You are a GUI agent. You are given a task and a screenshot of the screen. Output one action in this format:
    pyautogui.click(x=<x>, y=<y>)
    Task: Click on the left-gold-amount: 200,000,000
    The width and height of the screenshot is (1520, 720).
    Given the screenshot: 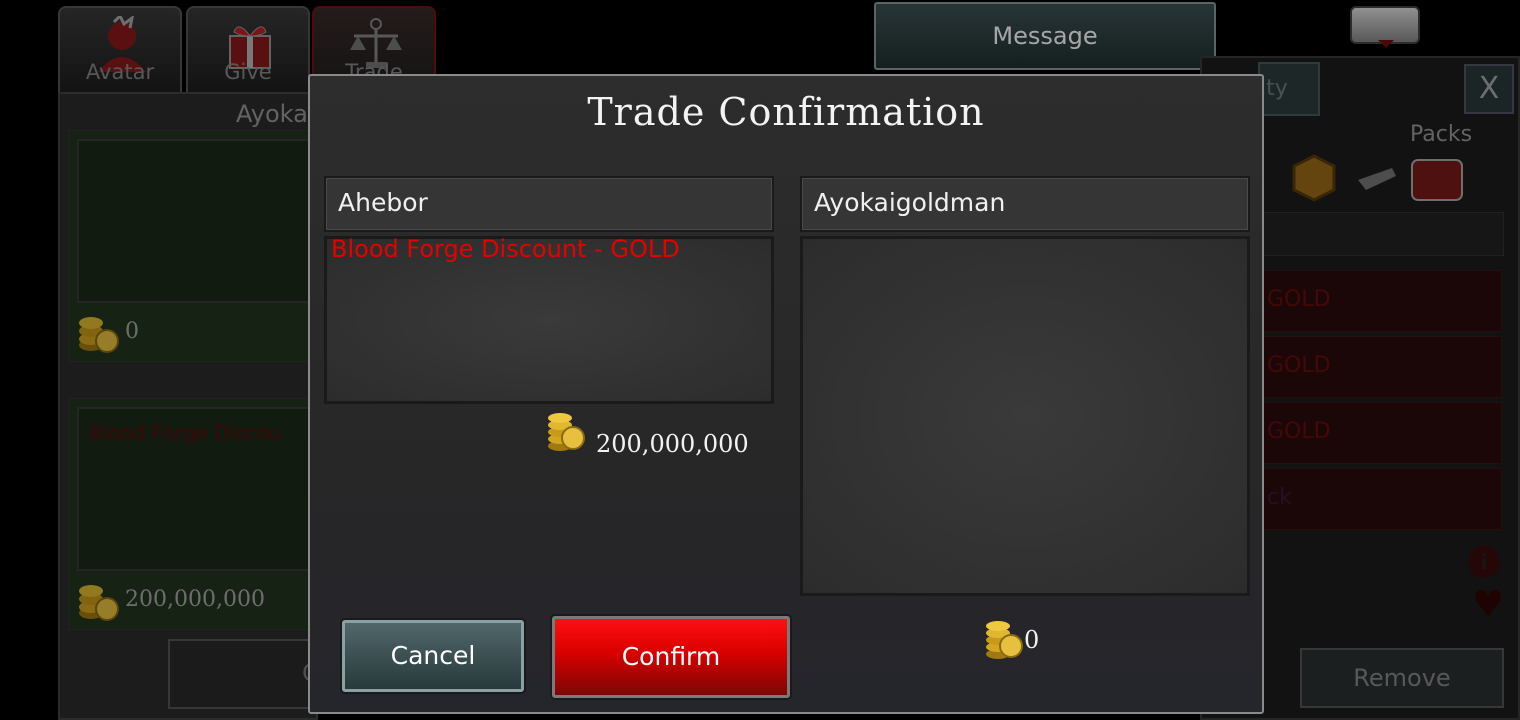 What is the action you would take?
    pyautogui.click(x=672, y=444)
    